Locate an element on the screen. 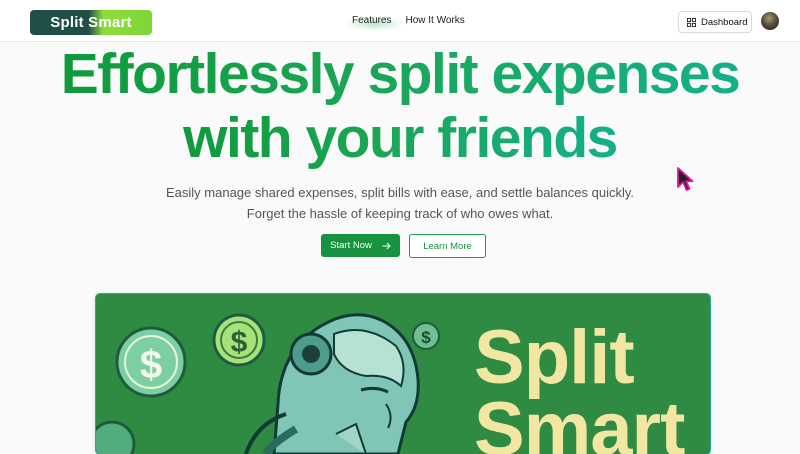 The height and width of the screenshot is (454, 800). nav-how-it-works: How It Works is located at coordinates (434, 20).